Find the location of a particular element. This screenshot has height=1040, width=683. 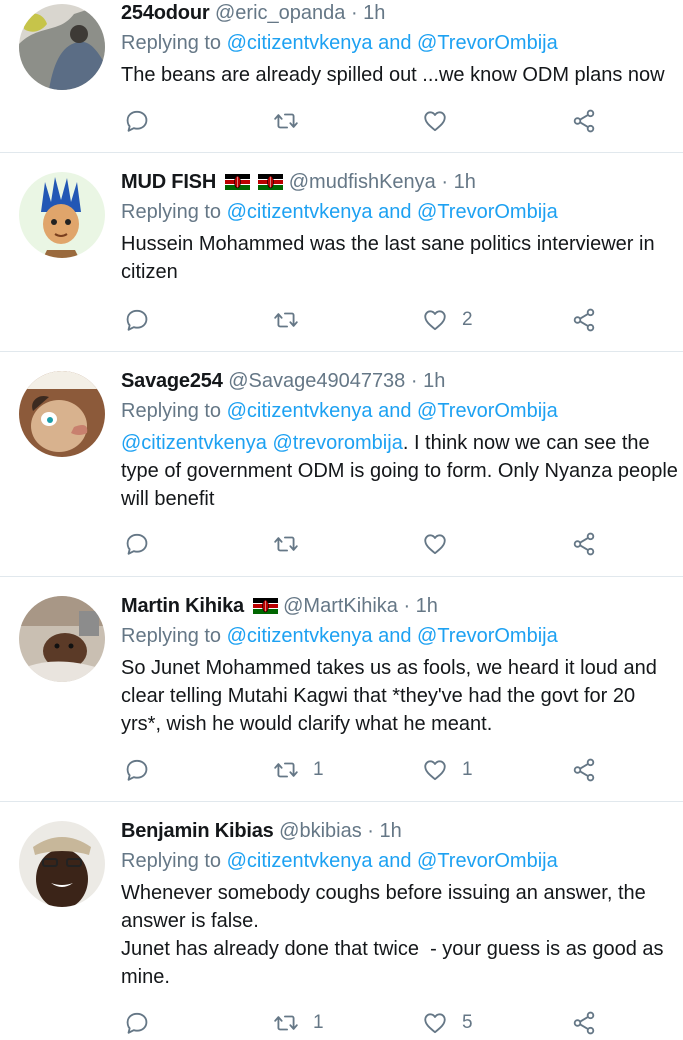

username: @Savage49047738 is located at coordinates (316, 381).